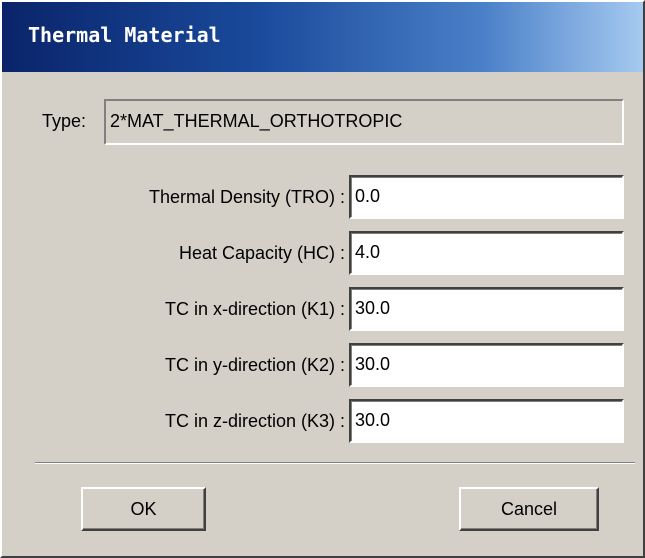 The height and width of the screenshot is (558, 645). What do you see at coordinates (261, 253) in the screenshot?
I see `heat-capacity-label: Heat Capacity (HC) :` at bounding box center [261, 253].